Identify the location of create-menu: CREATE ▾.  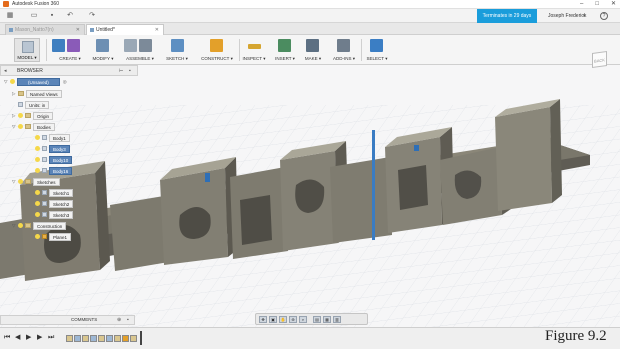
(70, 50).